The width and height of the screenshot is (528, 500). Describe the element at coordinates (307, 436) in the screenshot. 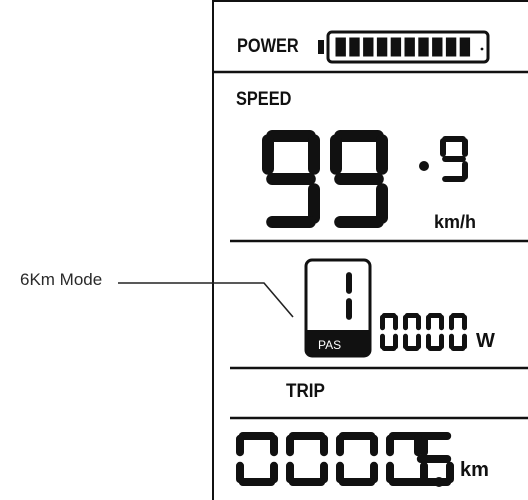

I see `trip-digit-1-segment-a` at that location.